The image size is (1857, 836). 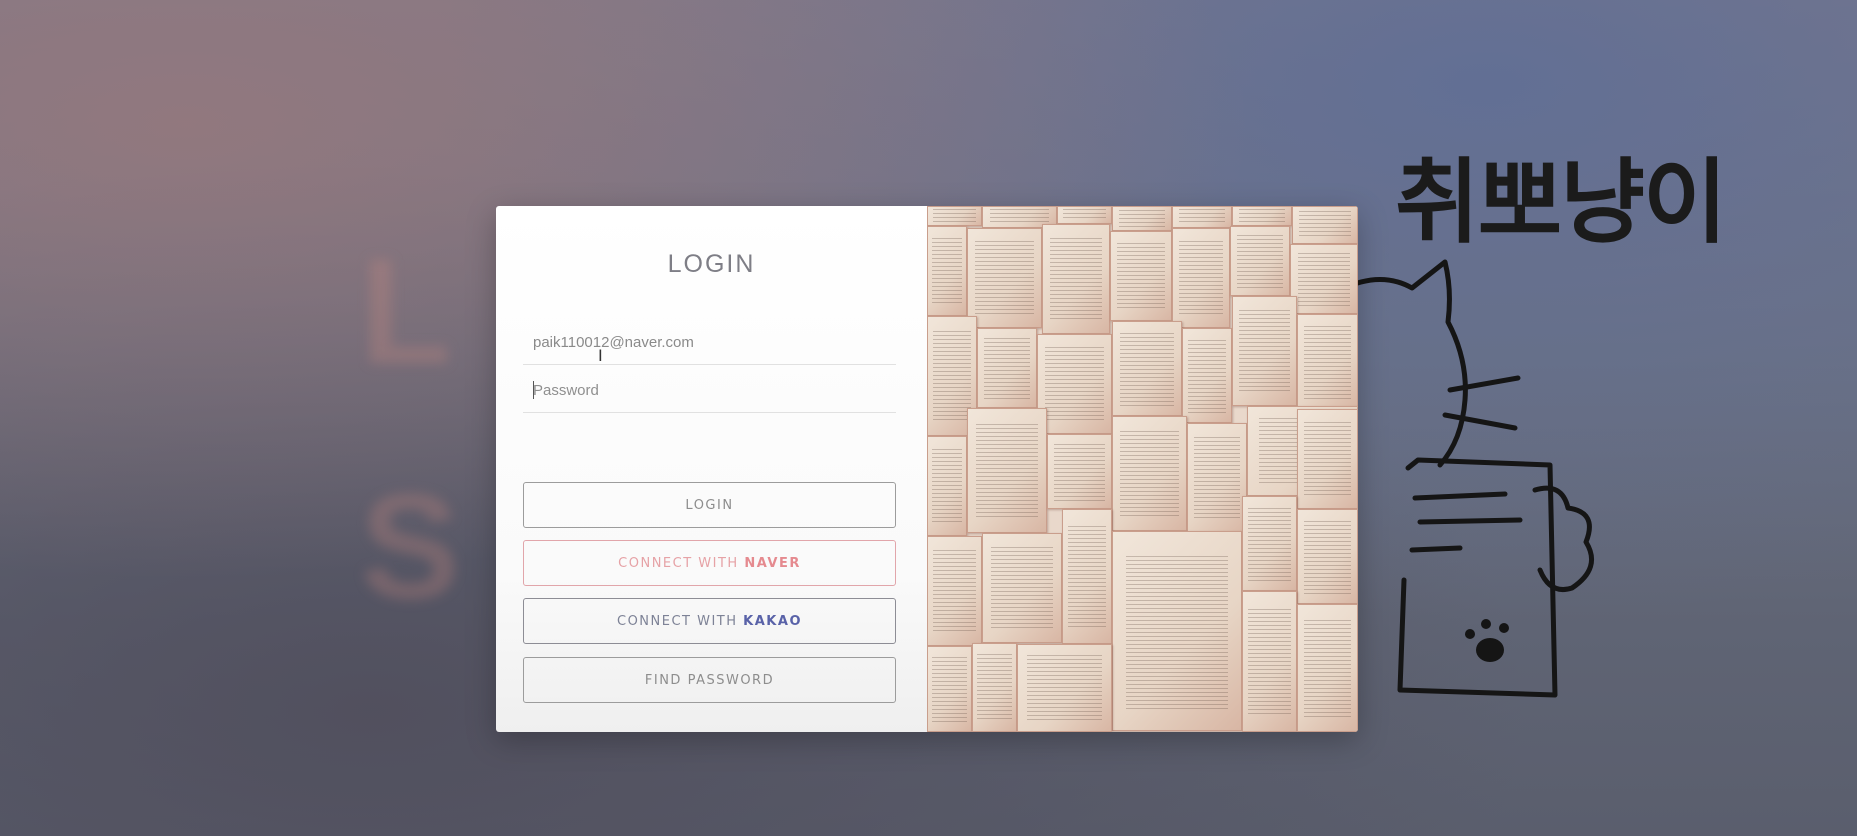 What do you see at coordinates (1467, 478) in the screenshot?
I see `cat-holding-paper-icon` at bounding box center [1467, 478].